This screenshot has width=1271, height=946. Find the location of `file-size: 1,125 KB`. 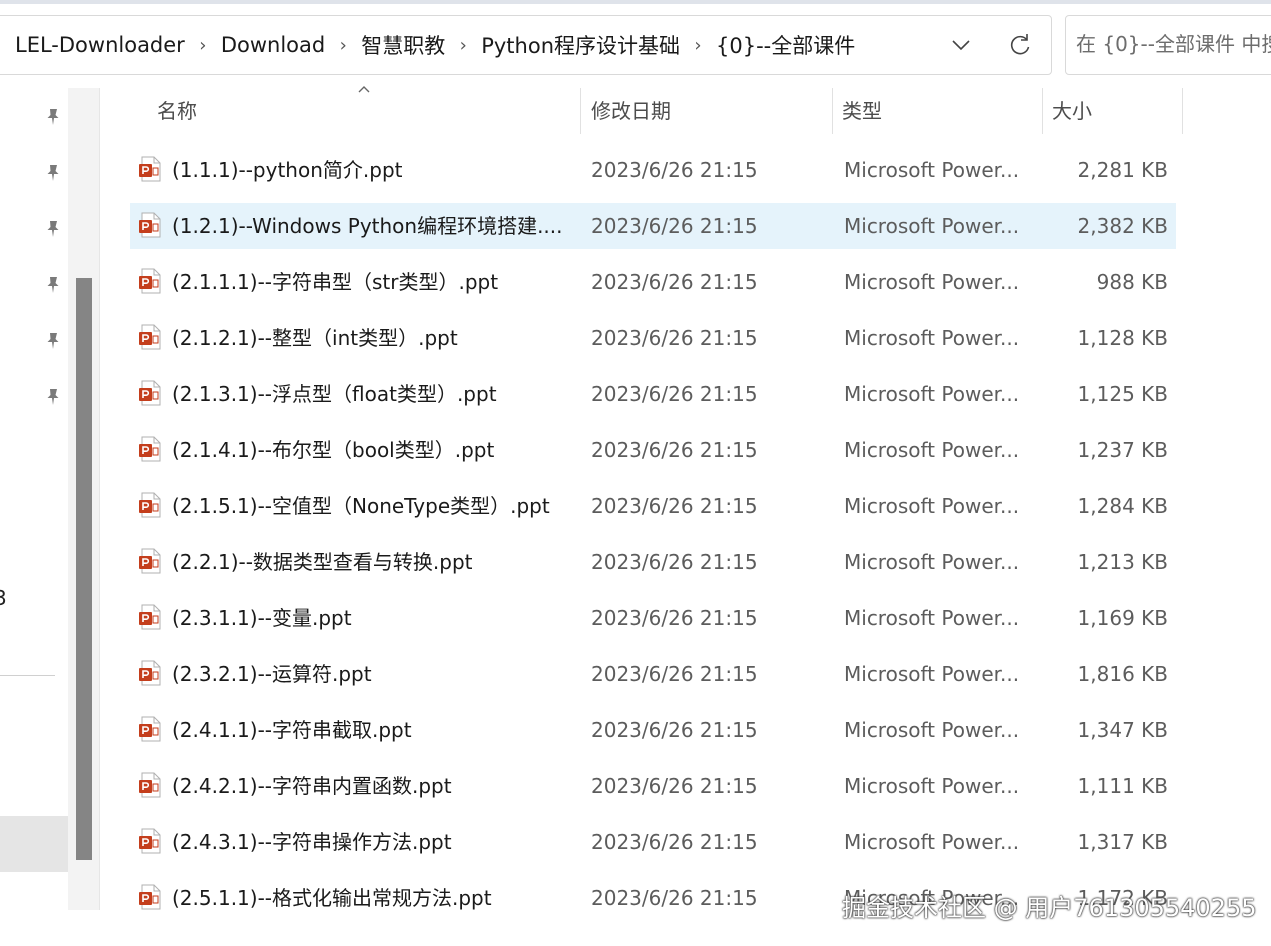

file-size: 1,125 KB is located at coordinates (1122, 394).